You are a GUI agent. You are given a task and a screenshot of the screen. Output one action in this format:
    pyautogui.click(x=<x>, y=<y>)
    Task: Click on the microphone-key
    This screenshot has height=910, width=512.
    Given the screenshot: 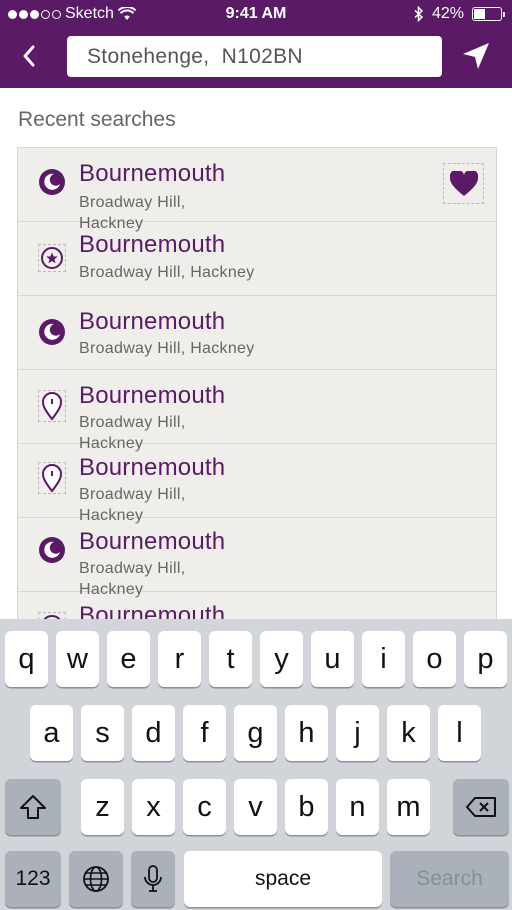 What is the action you would take?
    pyautogui.click(x=153, y=879)
    